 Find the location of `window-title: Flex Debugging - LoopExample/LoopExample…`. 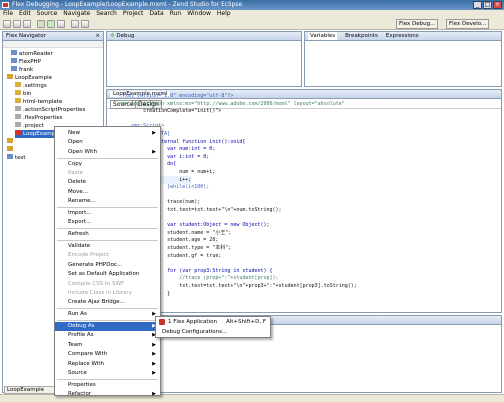

window-title: Flex Debugging - LoopExample/LoopExample… is located at coordinates (127, 4).